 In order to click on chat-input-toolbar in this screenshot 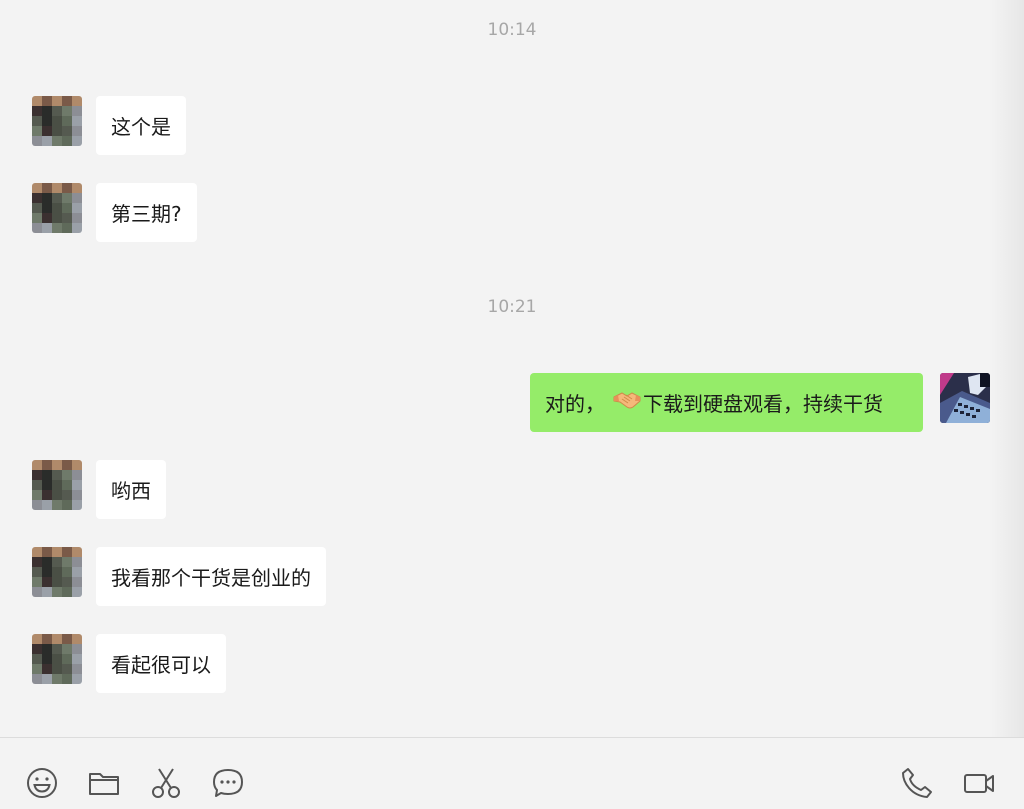, I will do `click(512, 773)`.